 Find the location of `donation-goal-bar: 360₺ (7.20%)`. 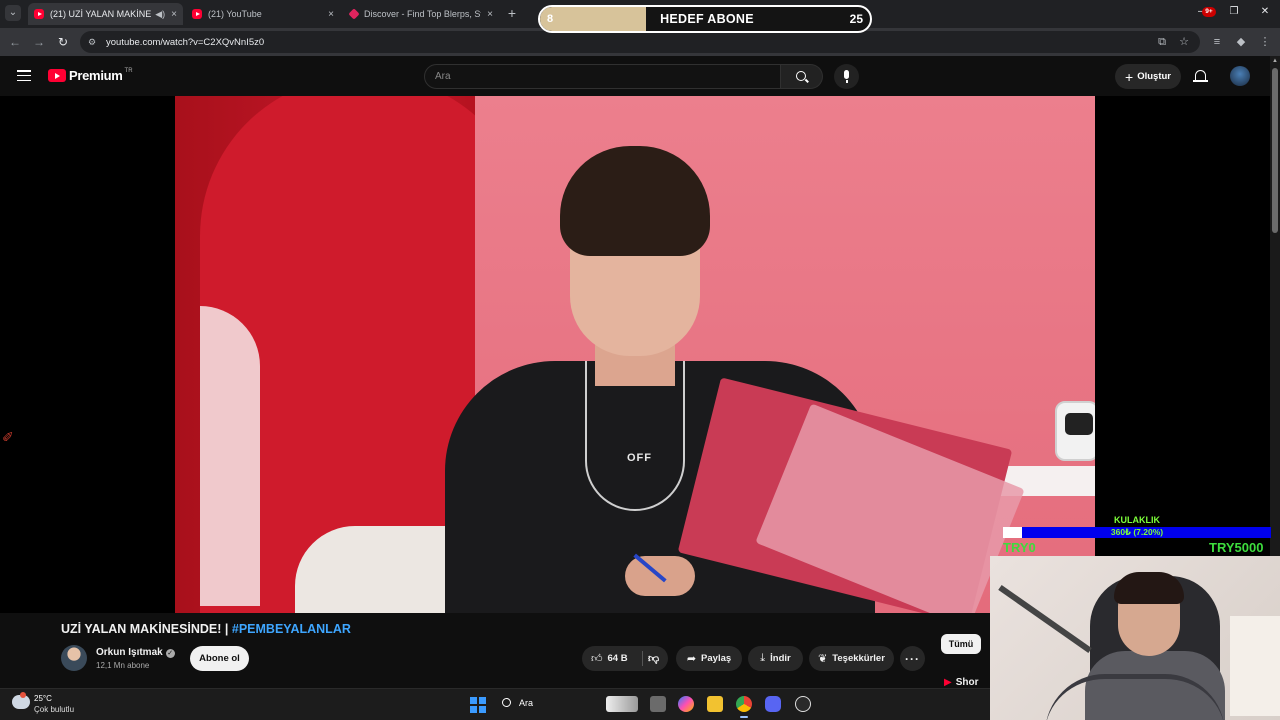

donation-goal-bar: 360₺ (7.20%) is located at coordinates (1137, 532).